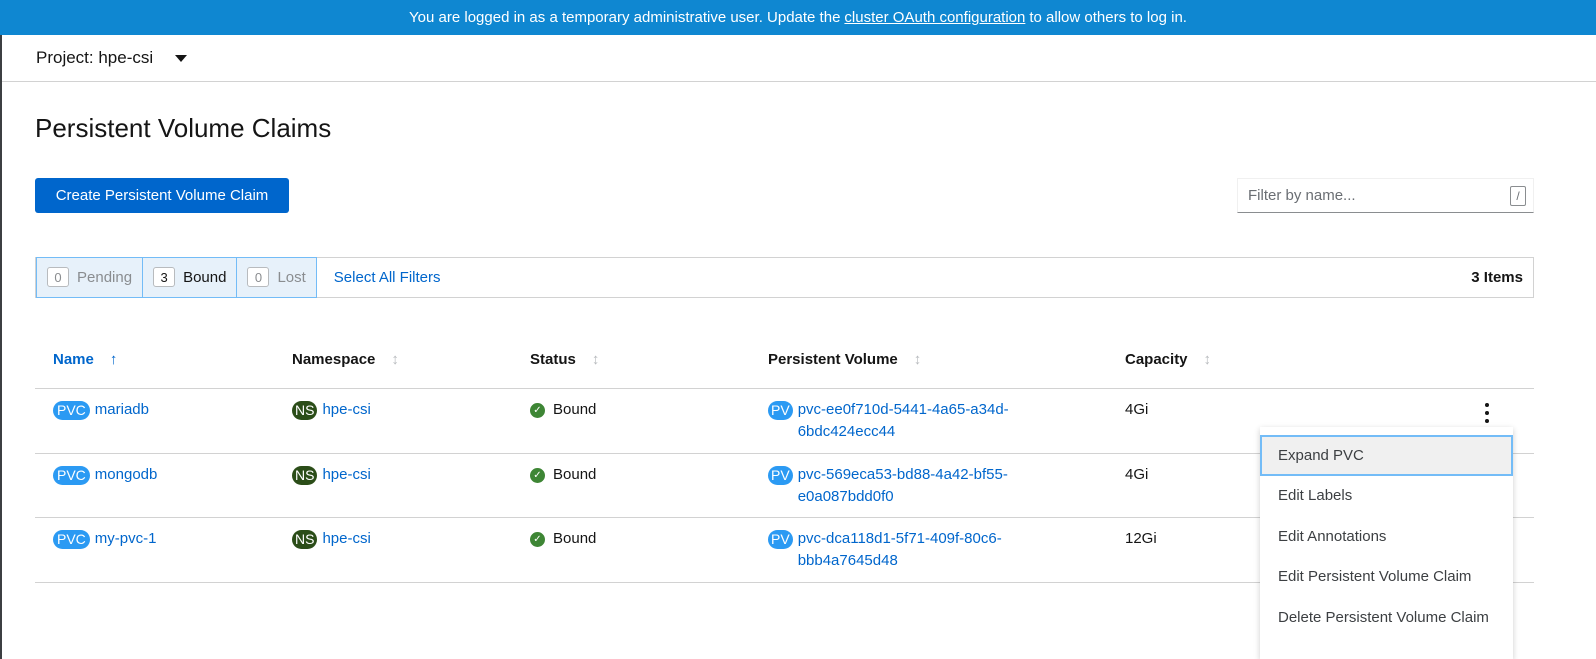 The width and height of the screenshot is (1596, 659). Describe the element at coordinates (833, 359) in the screenshot. I see `column-label: Persistent Volume` at that location.